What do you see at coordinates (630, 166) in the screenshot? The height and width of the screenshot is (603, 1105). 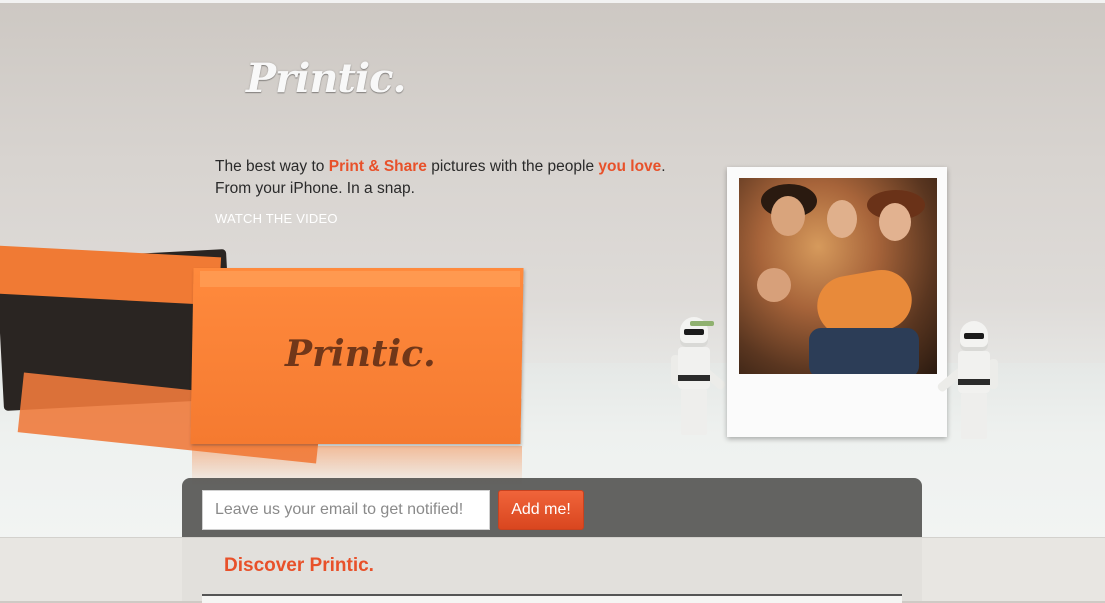 I see `tagline-highlight-you-love: you love` at bounding box center [630, 166].